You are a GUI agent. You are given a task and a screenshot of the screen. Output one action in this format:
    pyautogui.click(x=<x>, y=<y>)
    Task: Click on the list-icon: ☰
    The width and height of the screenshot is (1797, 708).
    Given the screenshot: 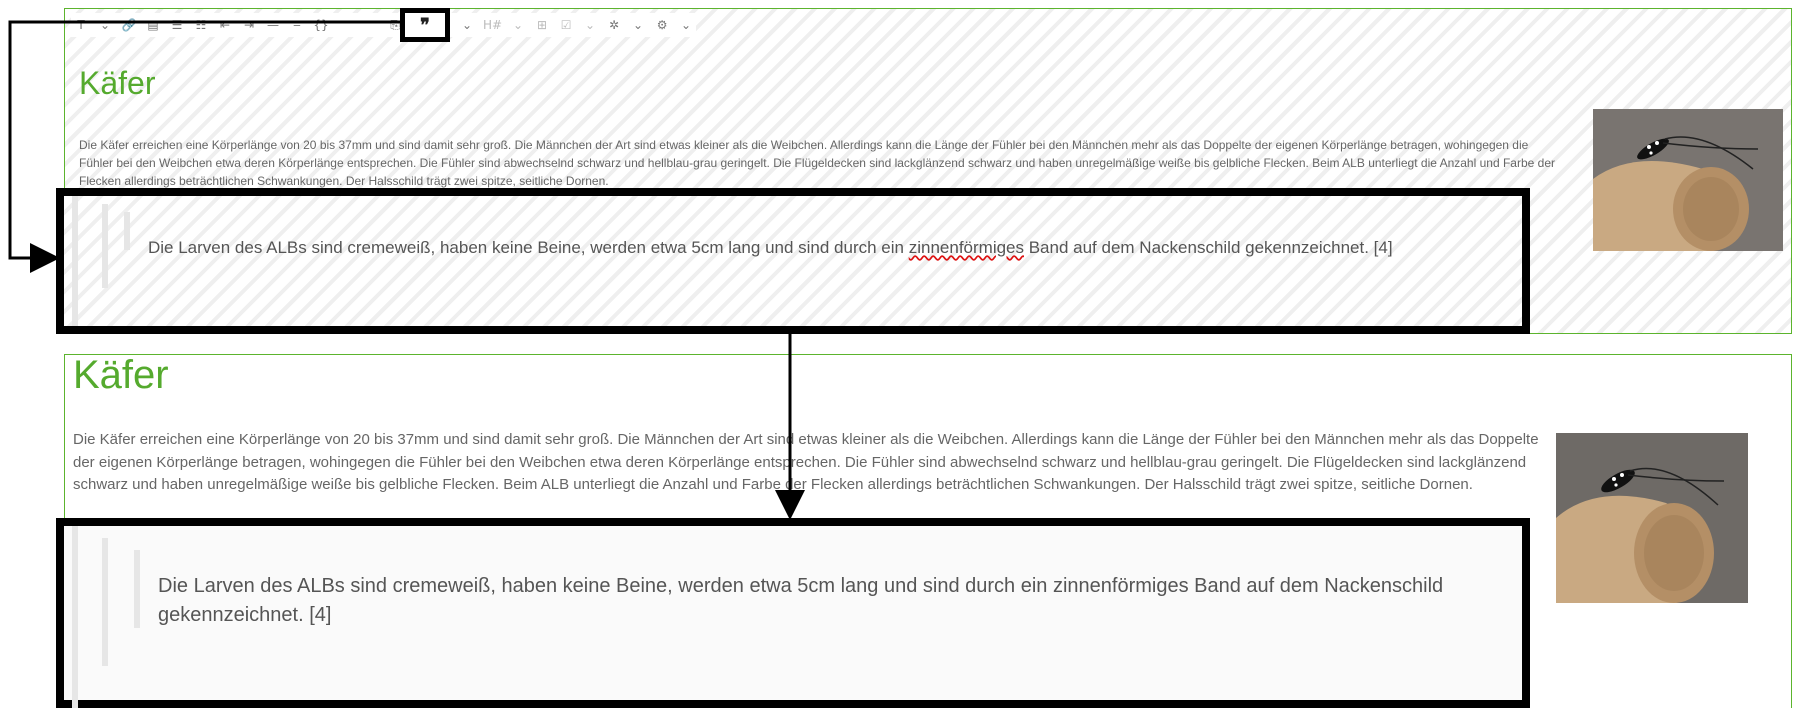 What is the action you would take?
    pyautogui.click(x=177, y=25)
    